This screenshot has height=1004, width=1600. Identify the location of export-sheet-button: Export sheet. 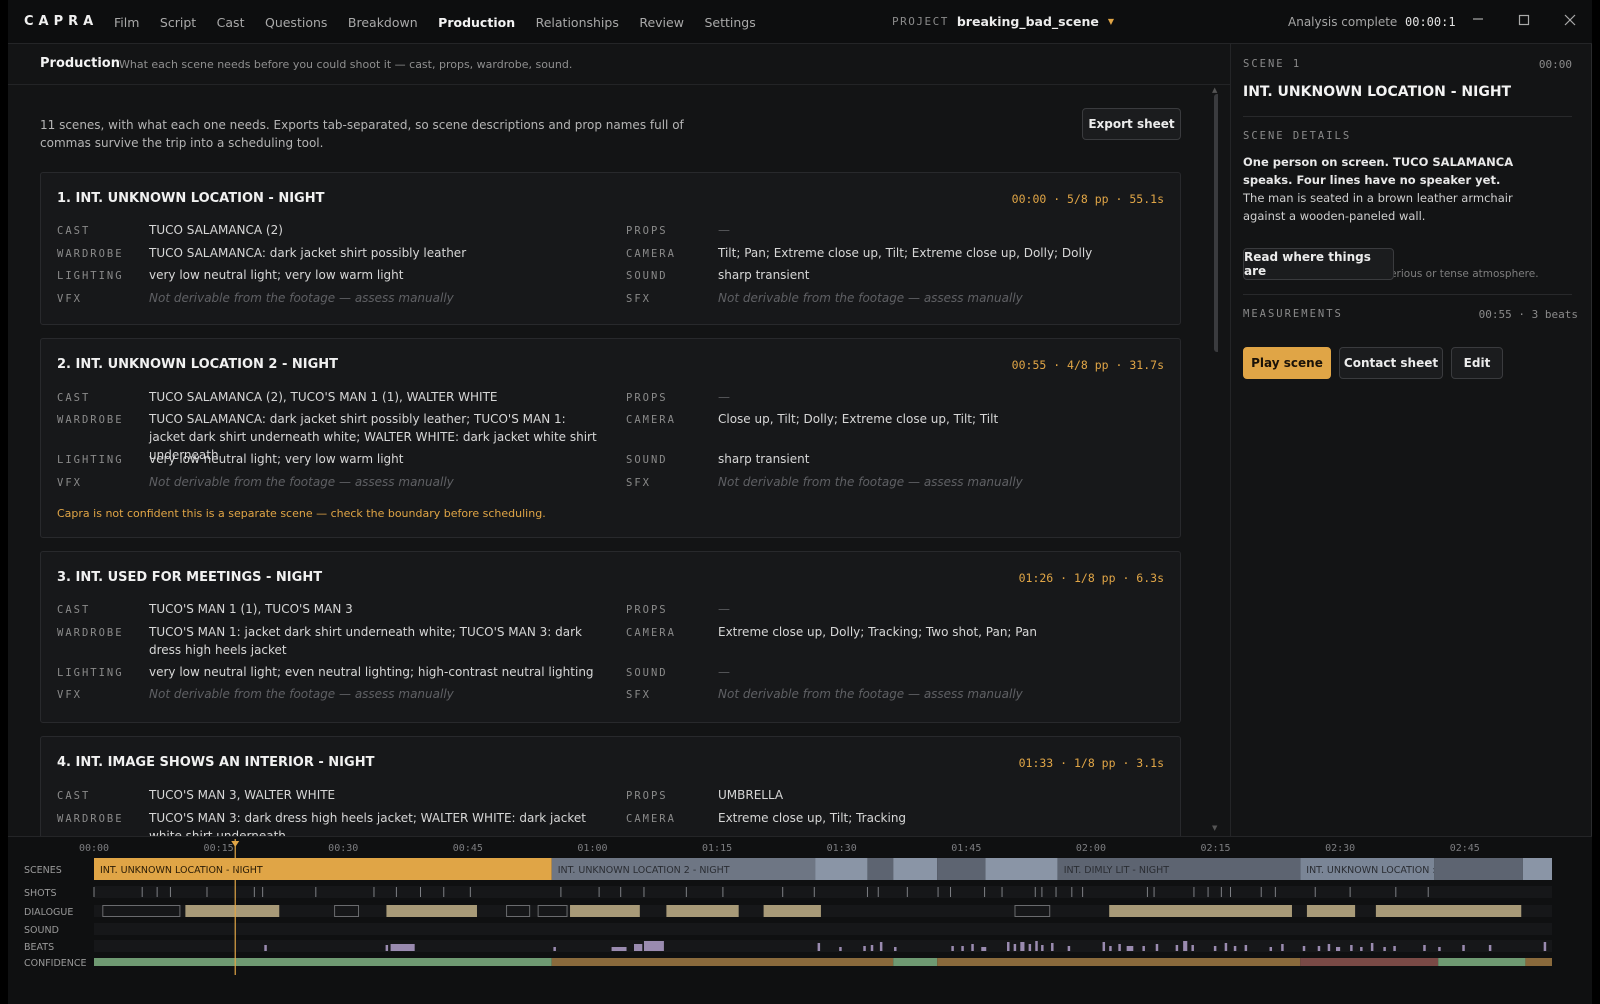
(1131, 124).